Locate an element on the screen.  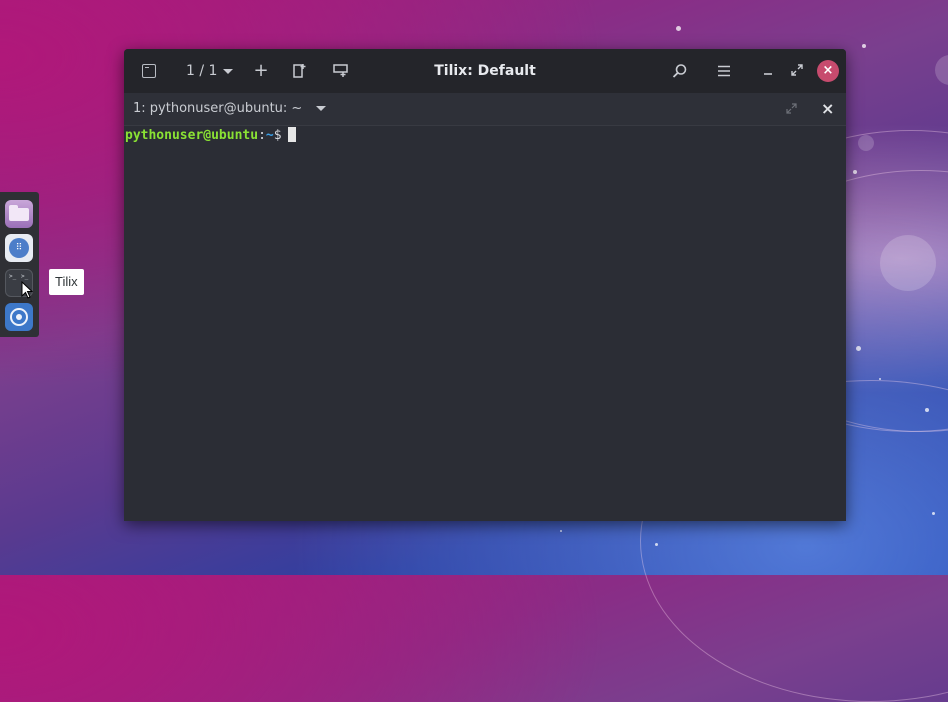
shell-prompt: pythonuser@ubuntu:~$ is located at coordinates (210, 136).